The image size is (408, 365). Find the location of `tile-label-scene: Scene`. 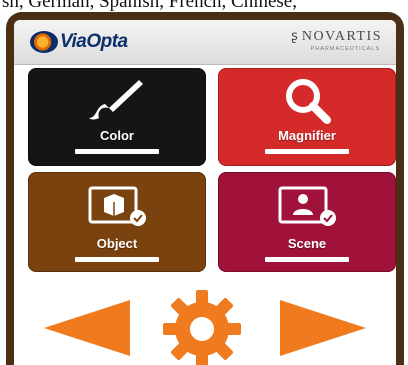

tile-label-scene: Scene is located at coordinates (307, 243).